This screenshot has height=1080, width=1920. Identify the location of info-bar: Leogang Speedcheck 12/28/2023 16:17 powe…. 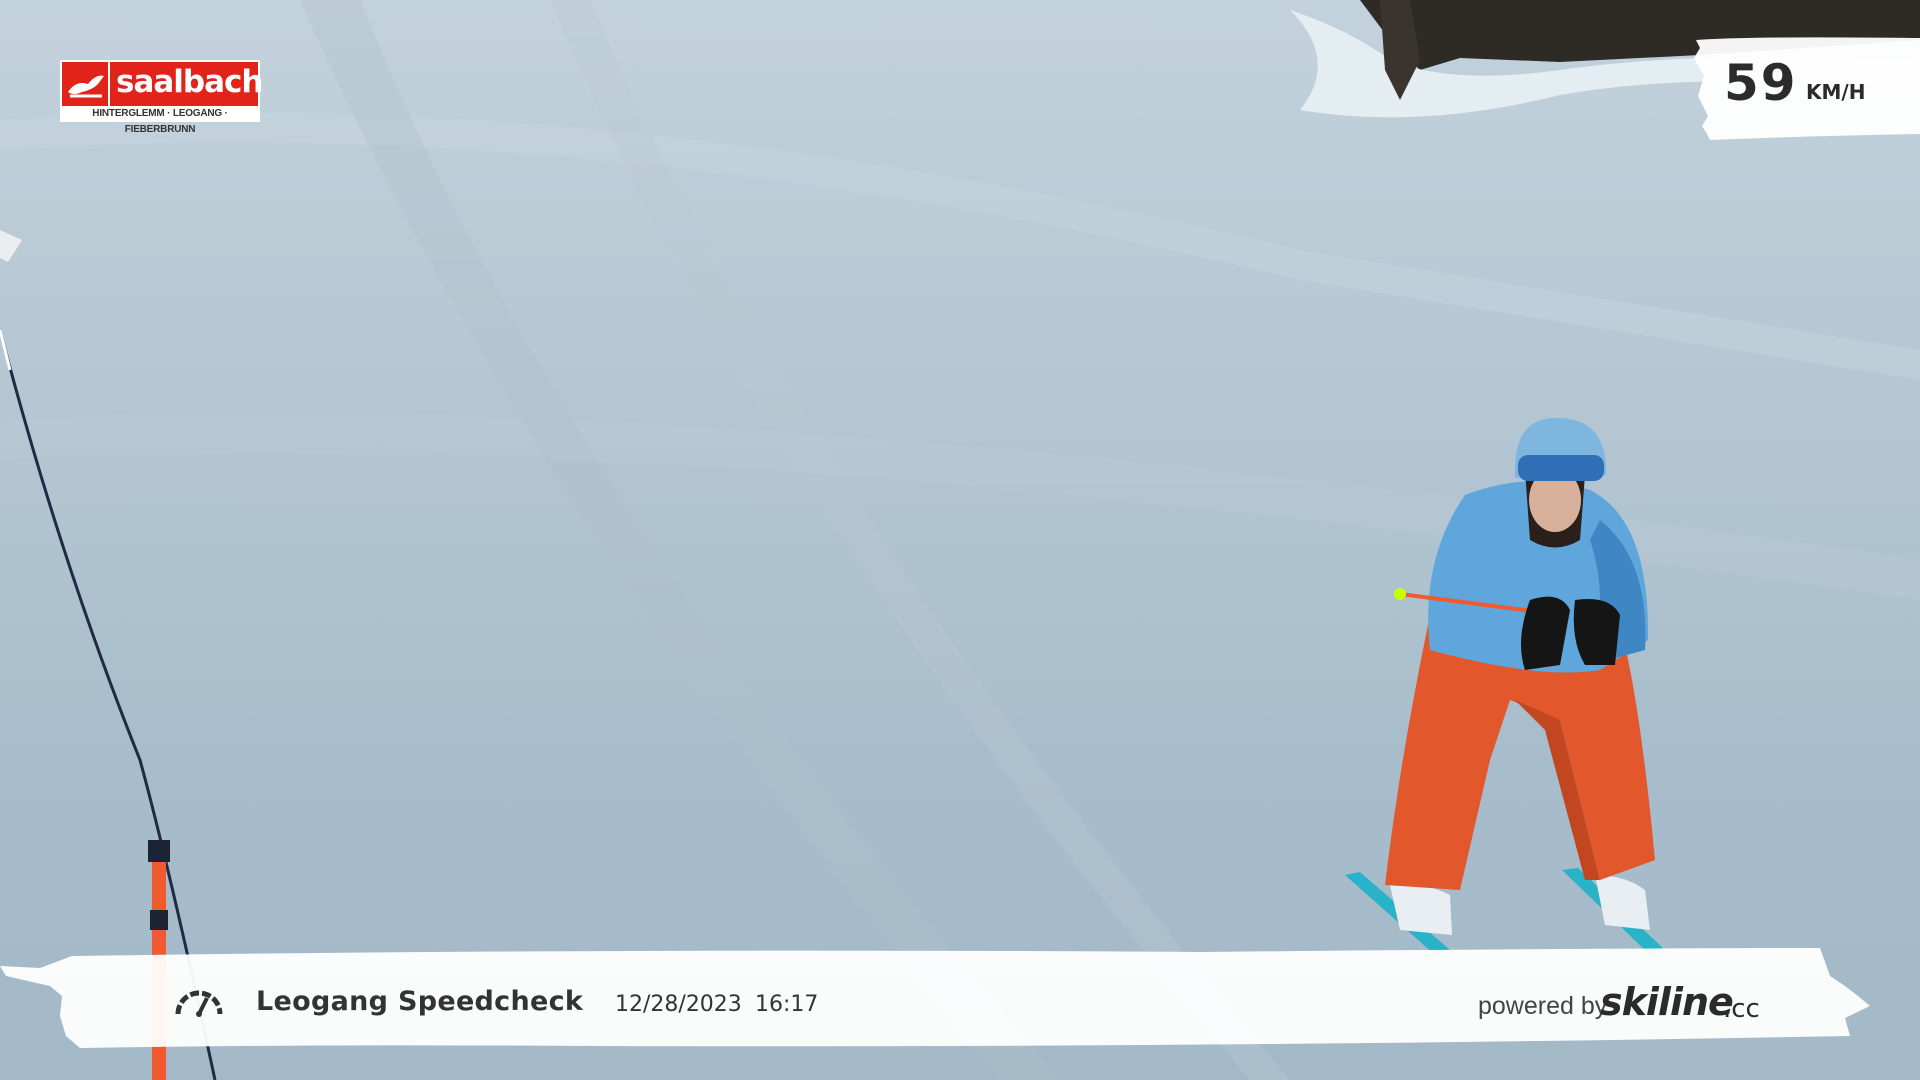
(960, 996).